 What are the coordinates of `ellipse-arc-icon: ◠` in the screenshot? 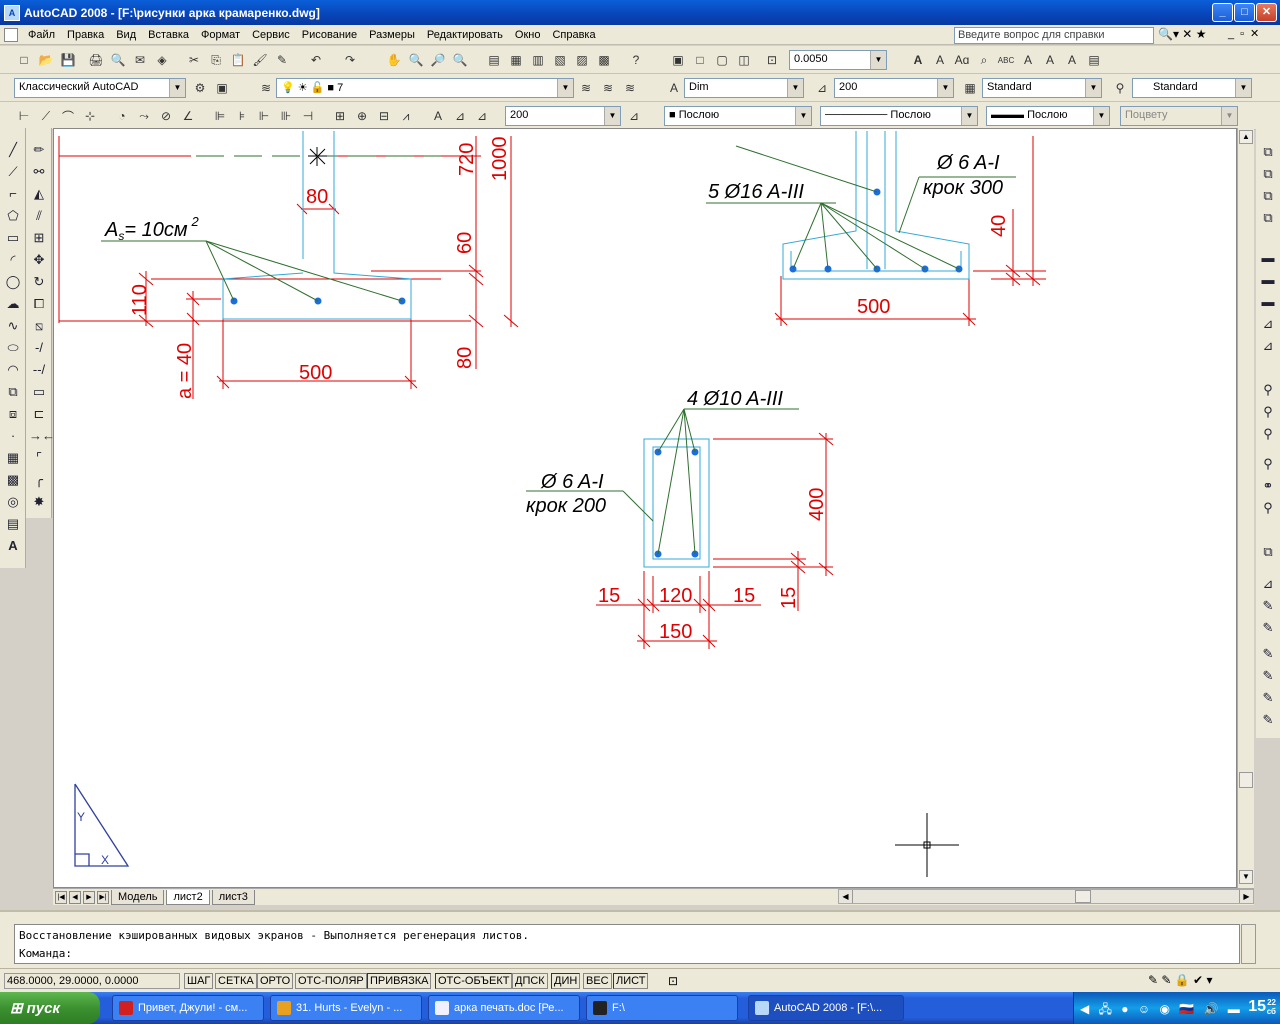 It's located at (13, 370).